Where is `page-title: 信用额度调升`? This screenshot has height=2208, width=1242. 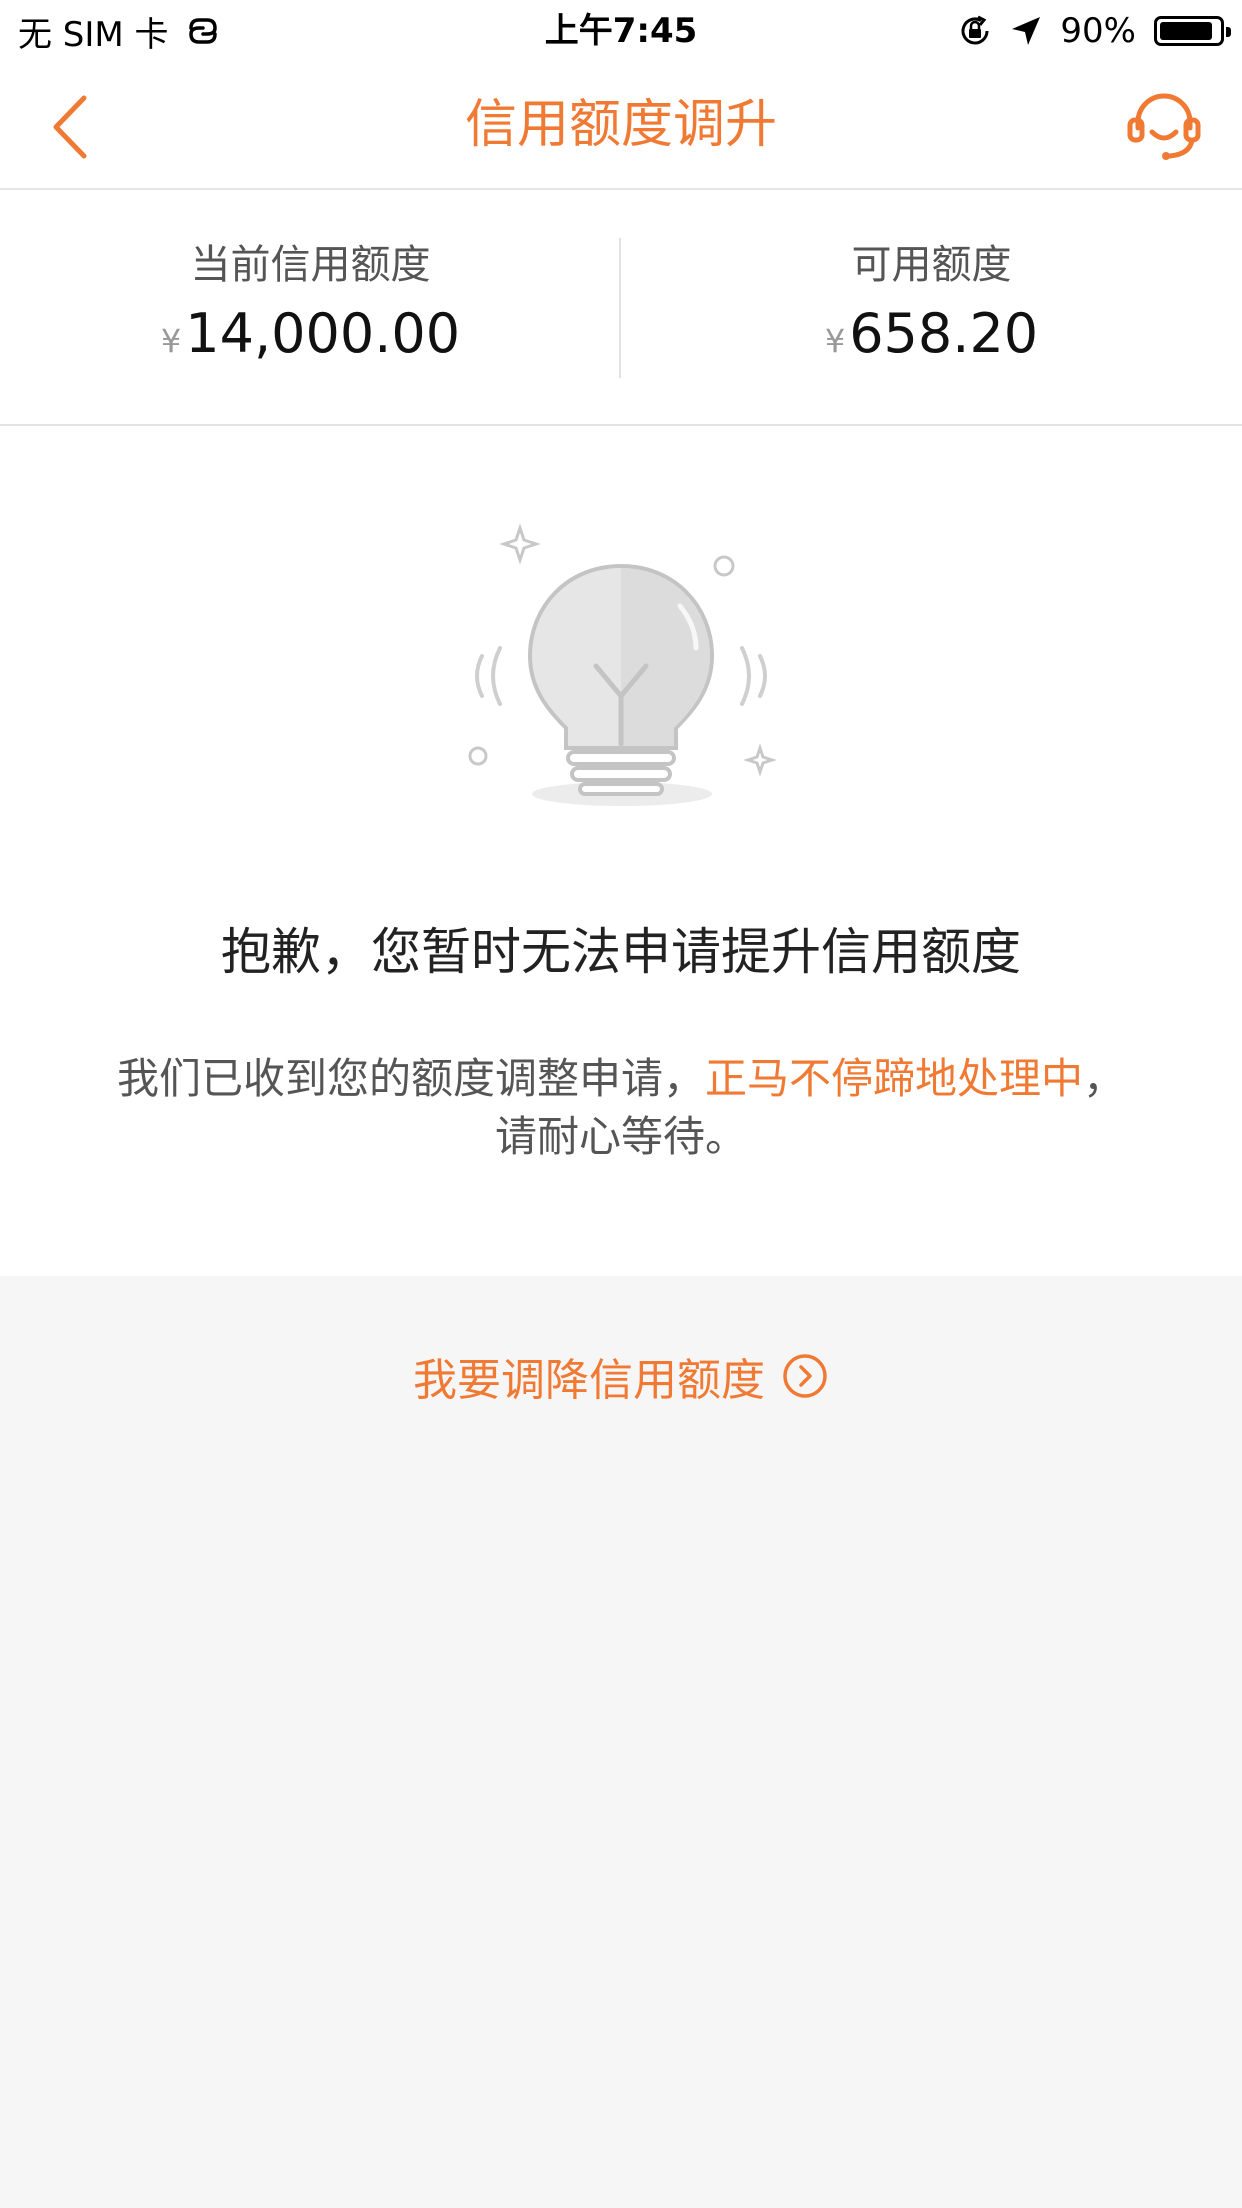 page-title: 信用额度调升 is located at coordinates (620, 125).